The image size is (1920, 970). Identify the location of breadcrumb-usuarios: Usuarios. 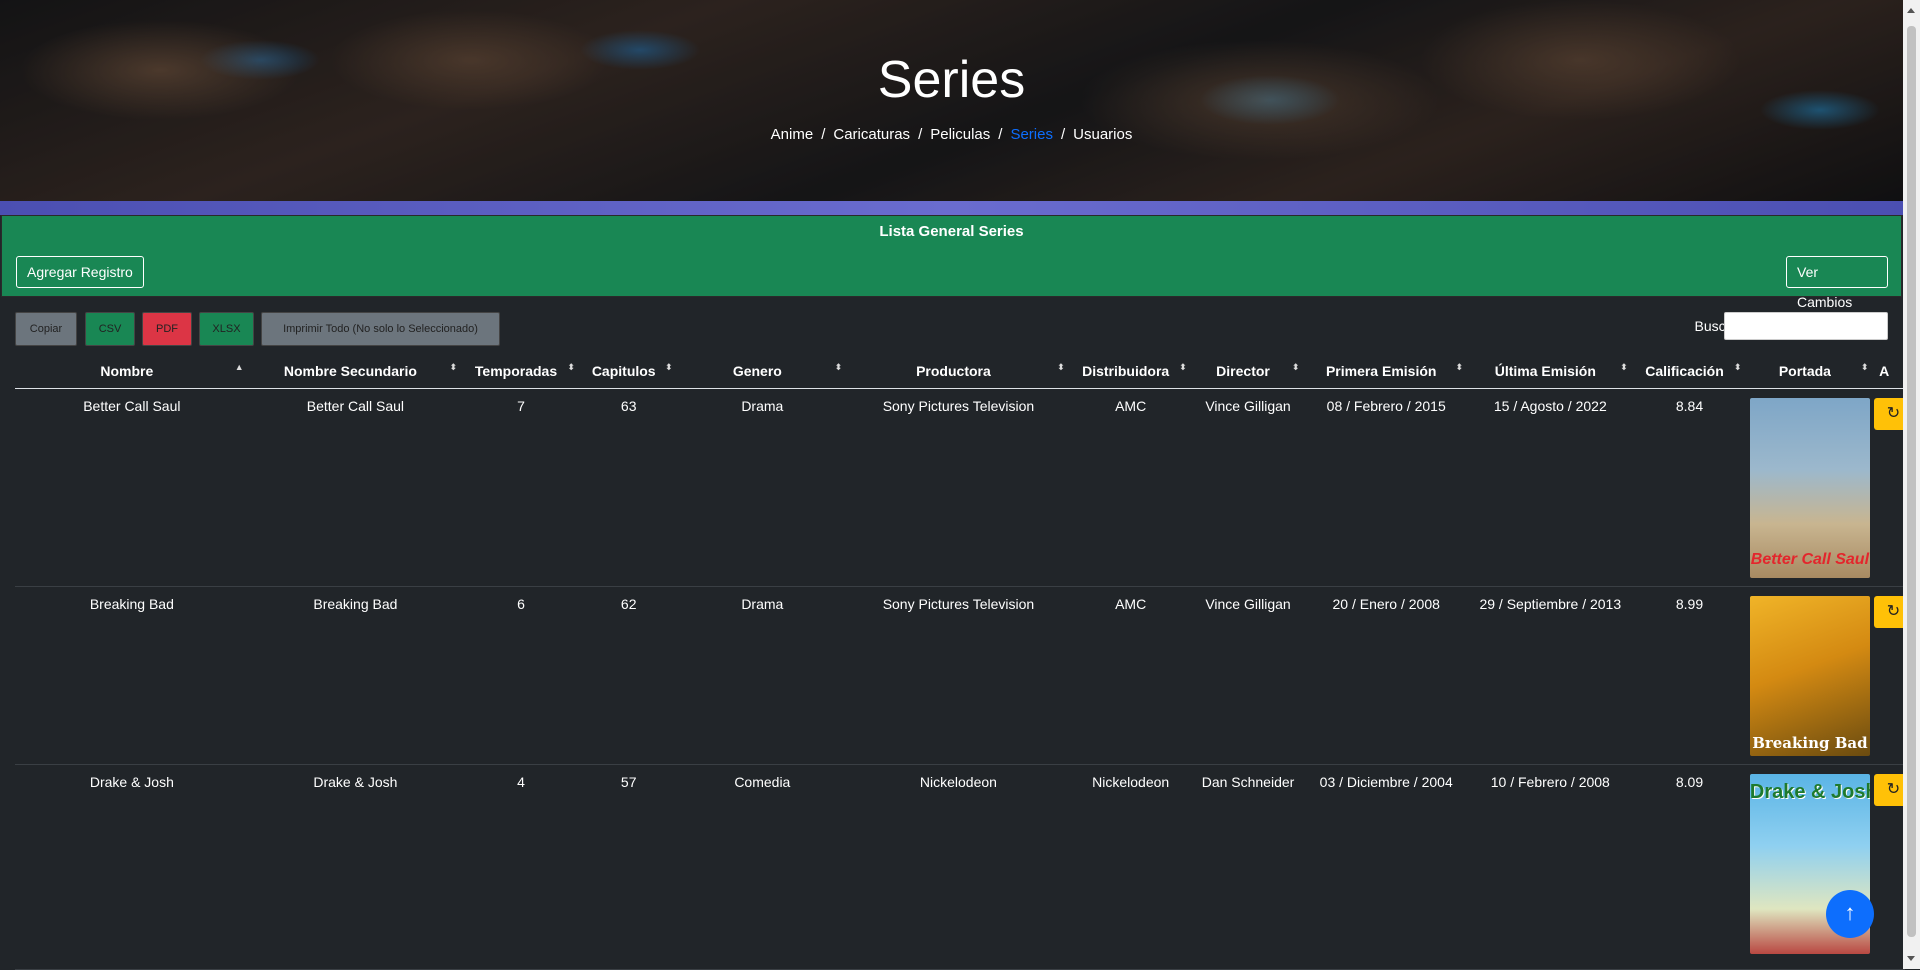
(1102, 134).